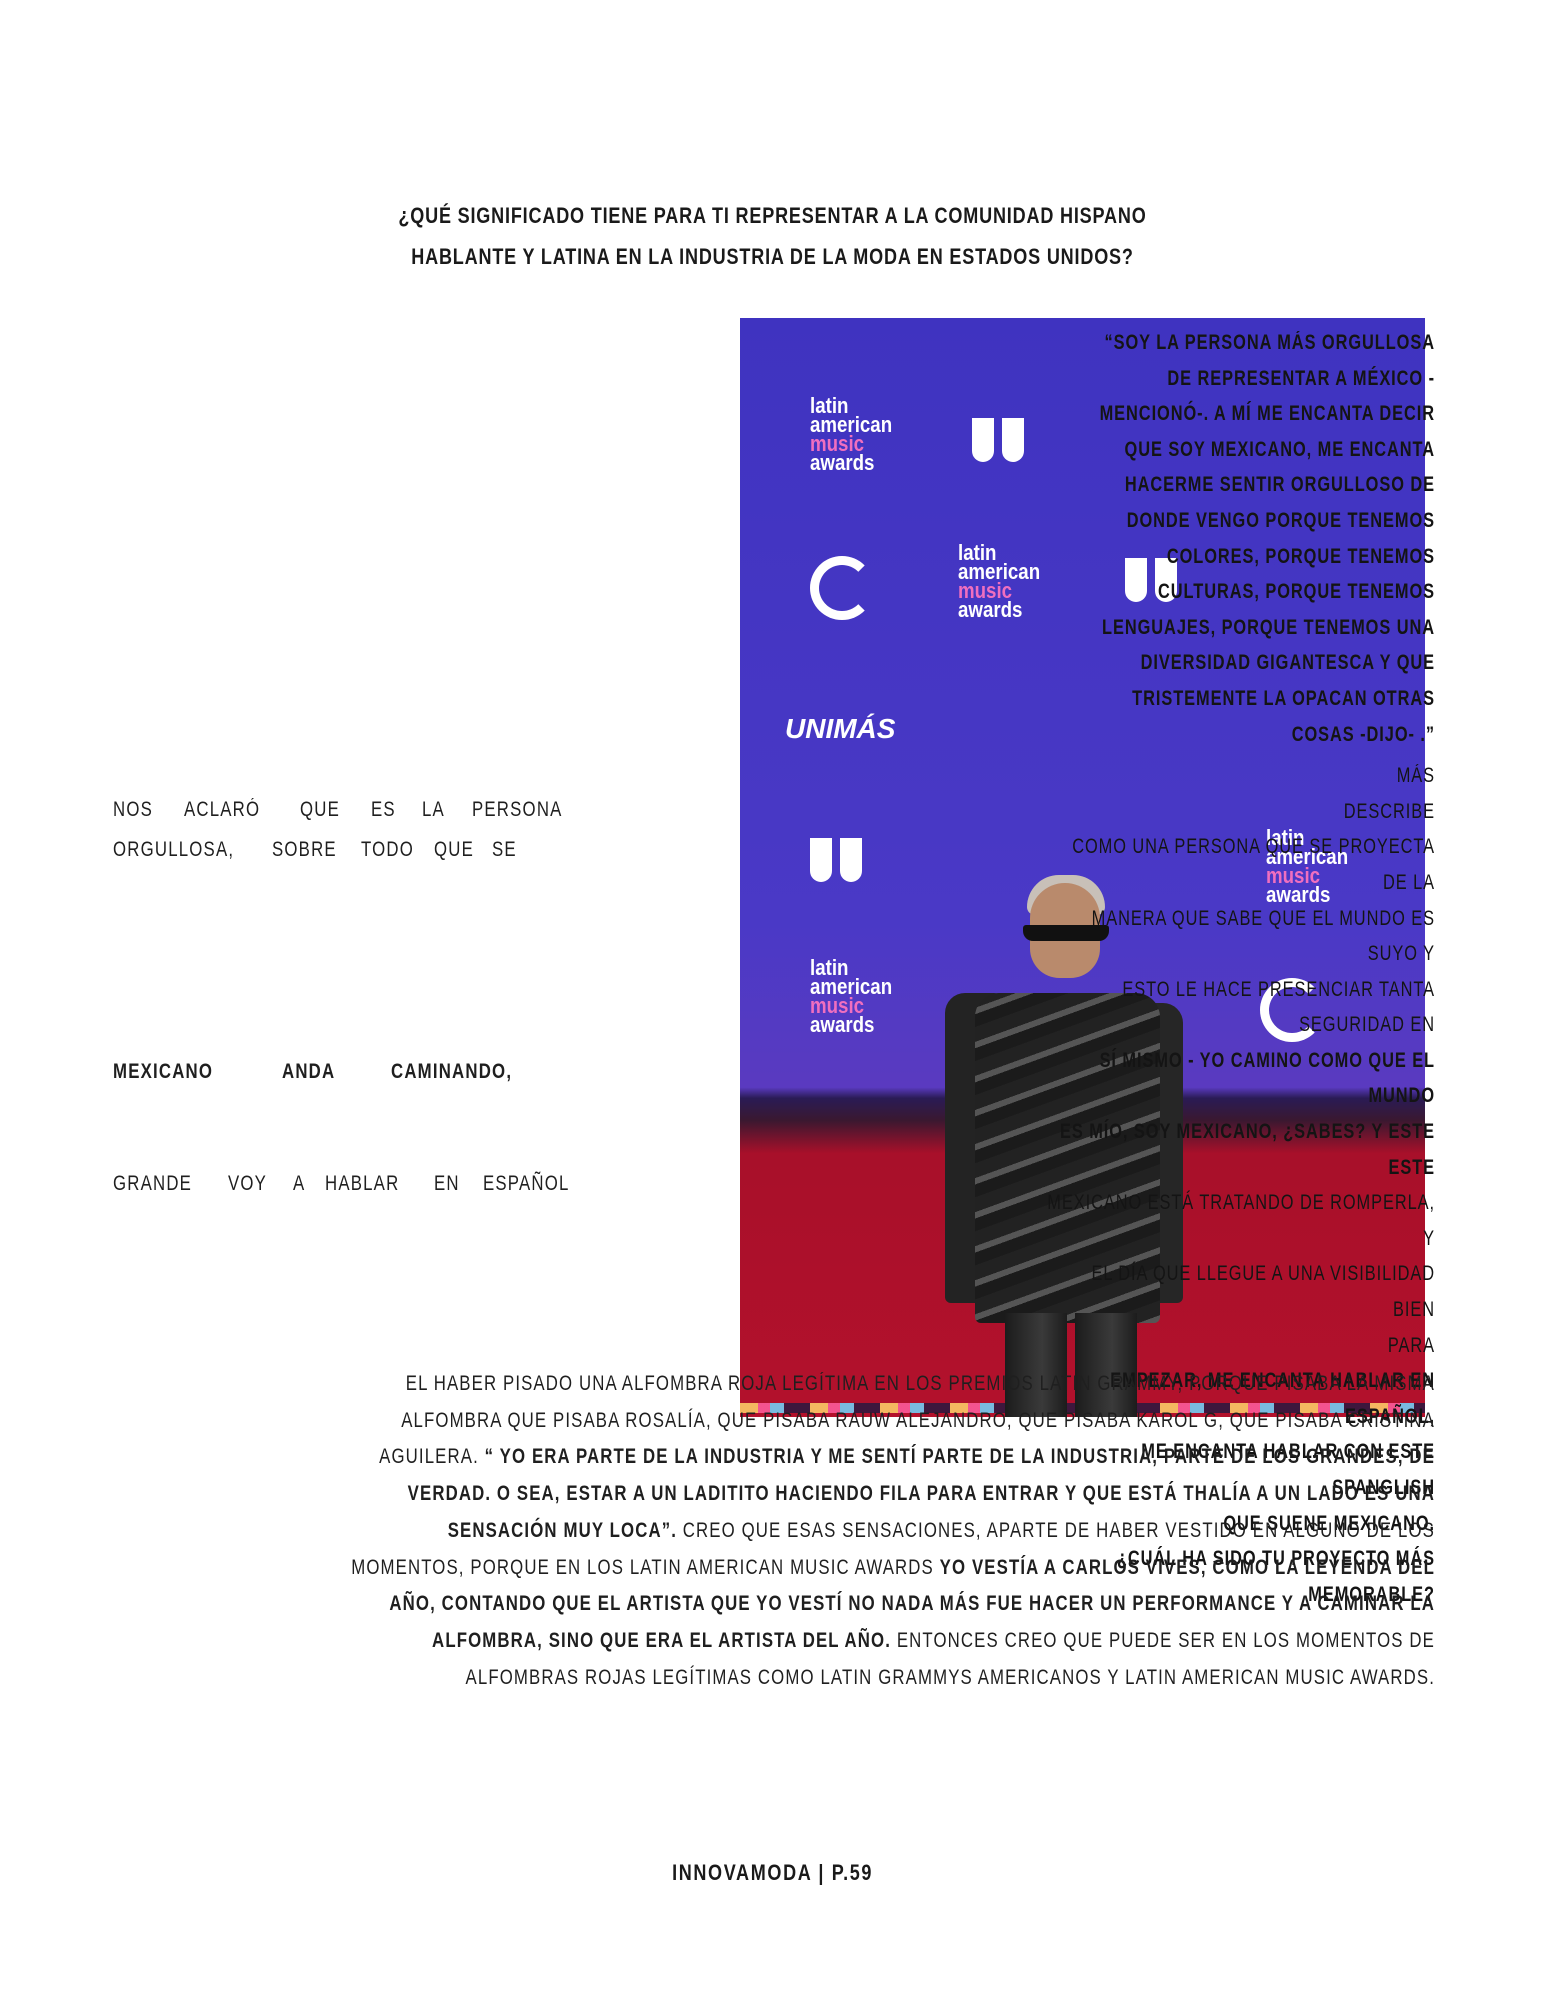  What do you see at coordinates (1296, 592) in the screenshot?
I see `pull-quote-line: CULTURAS, PORQUE TENEMOS` at bounding box center [1296, 592].